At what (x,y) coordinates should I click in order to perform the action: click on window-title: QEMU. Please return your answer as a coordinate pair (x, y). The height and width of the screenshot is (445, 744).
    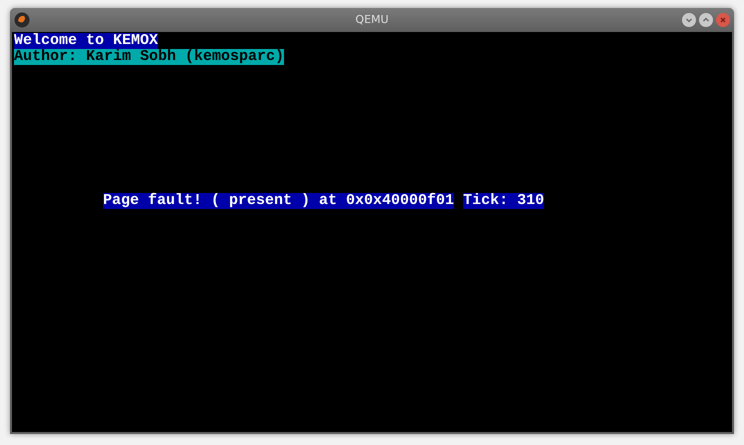
    Looking at the image, I should click on (372, 20).